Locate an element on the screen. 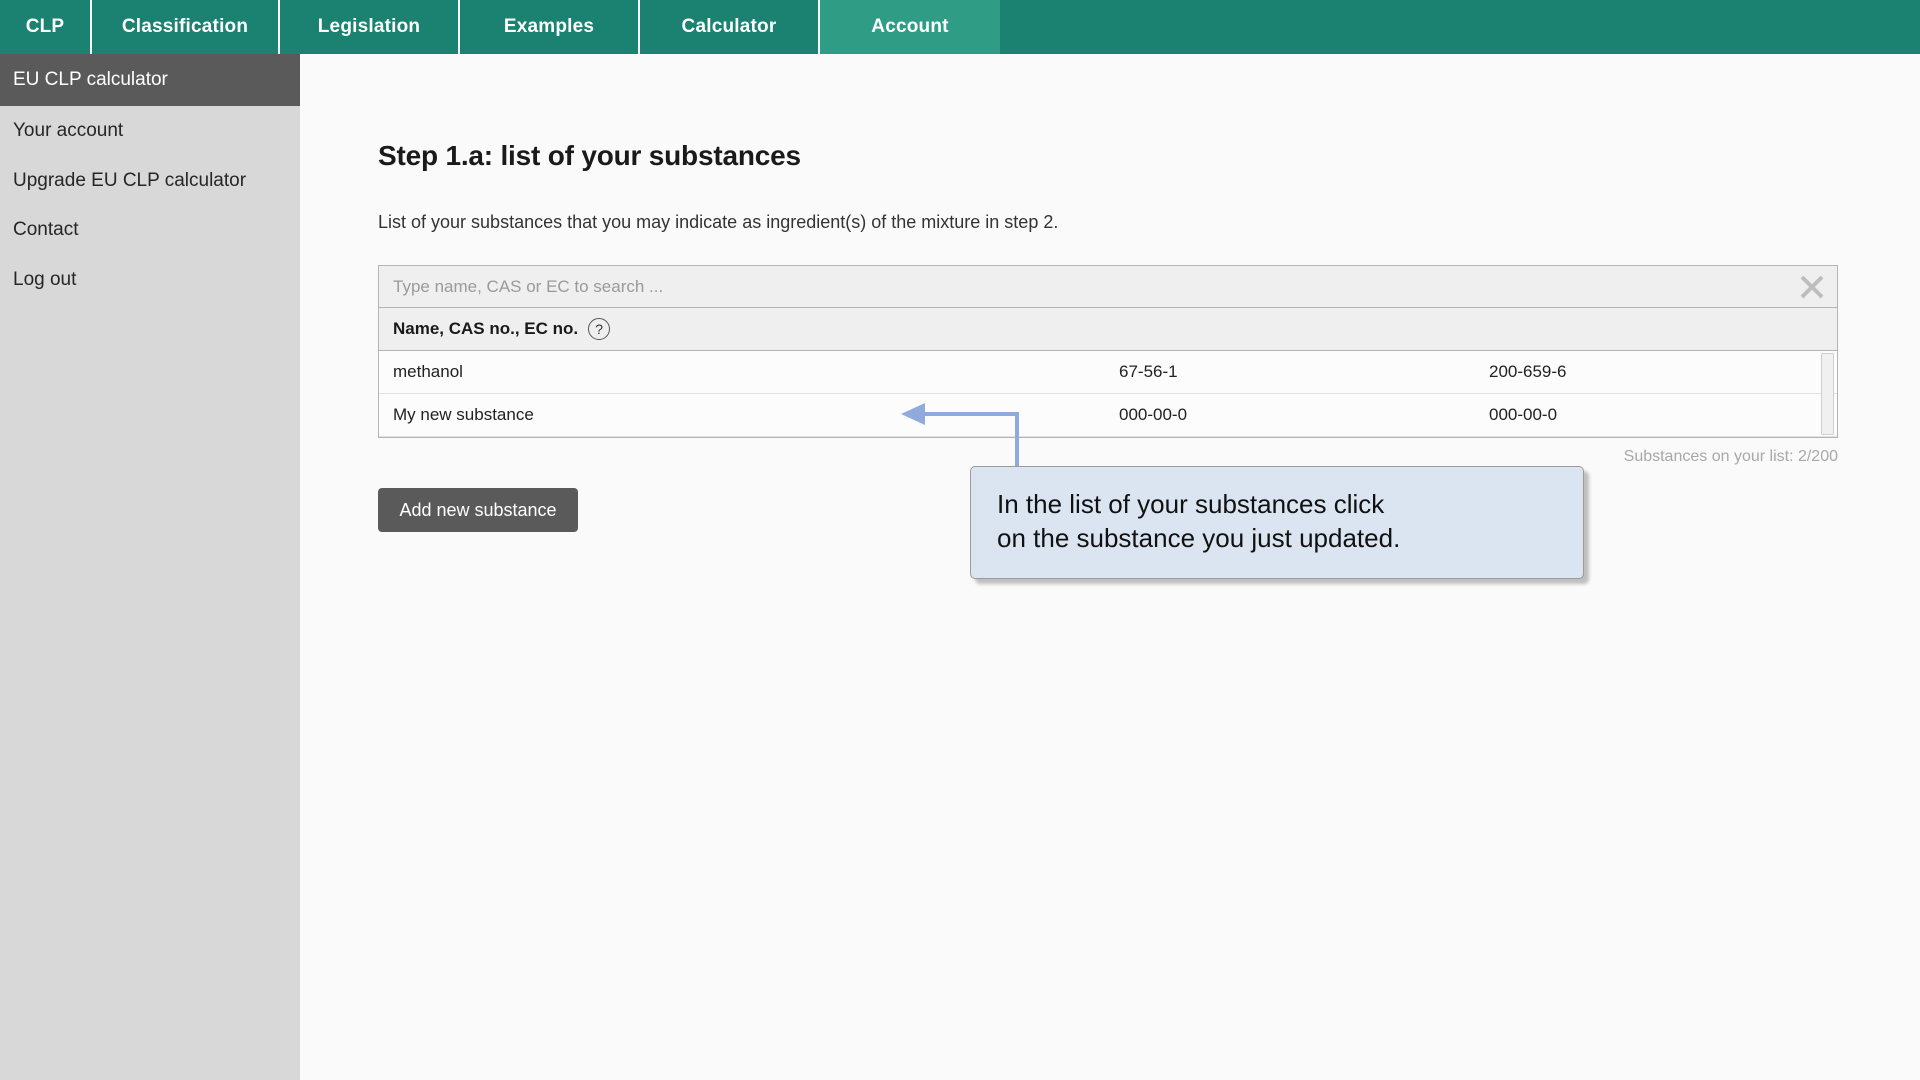 This screenshot has width=1920, height=1080. nav-tab-clp-label: CLP is located at coordinates (45, 26).